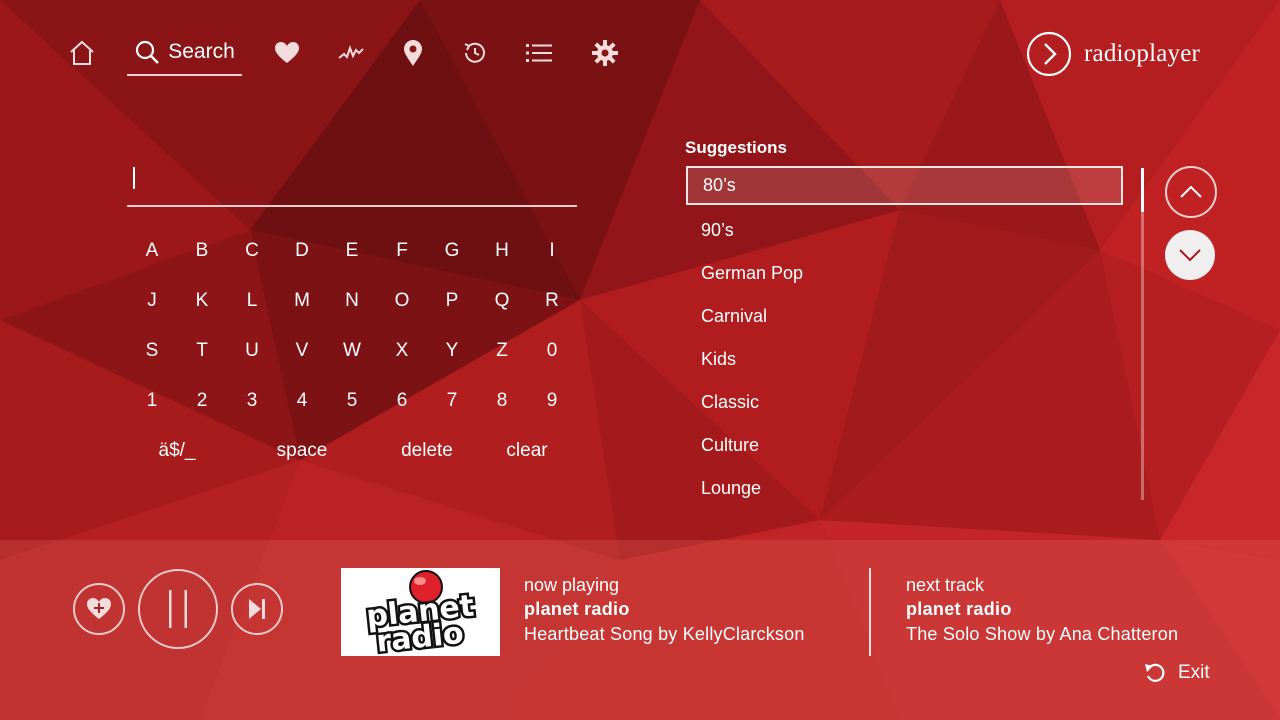 Image resolution: width=1280 pixels, height=720 pixels. What do you see at coordinates (736, 147) in the screenshot?
I see `suggestions-title: Suggestions` at bounding box center [736, 147].